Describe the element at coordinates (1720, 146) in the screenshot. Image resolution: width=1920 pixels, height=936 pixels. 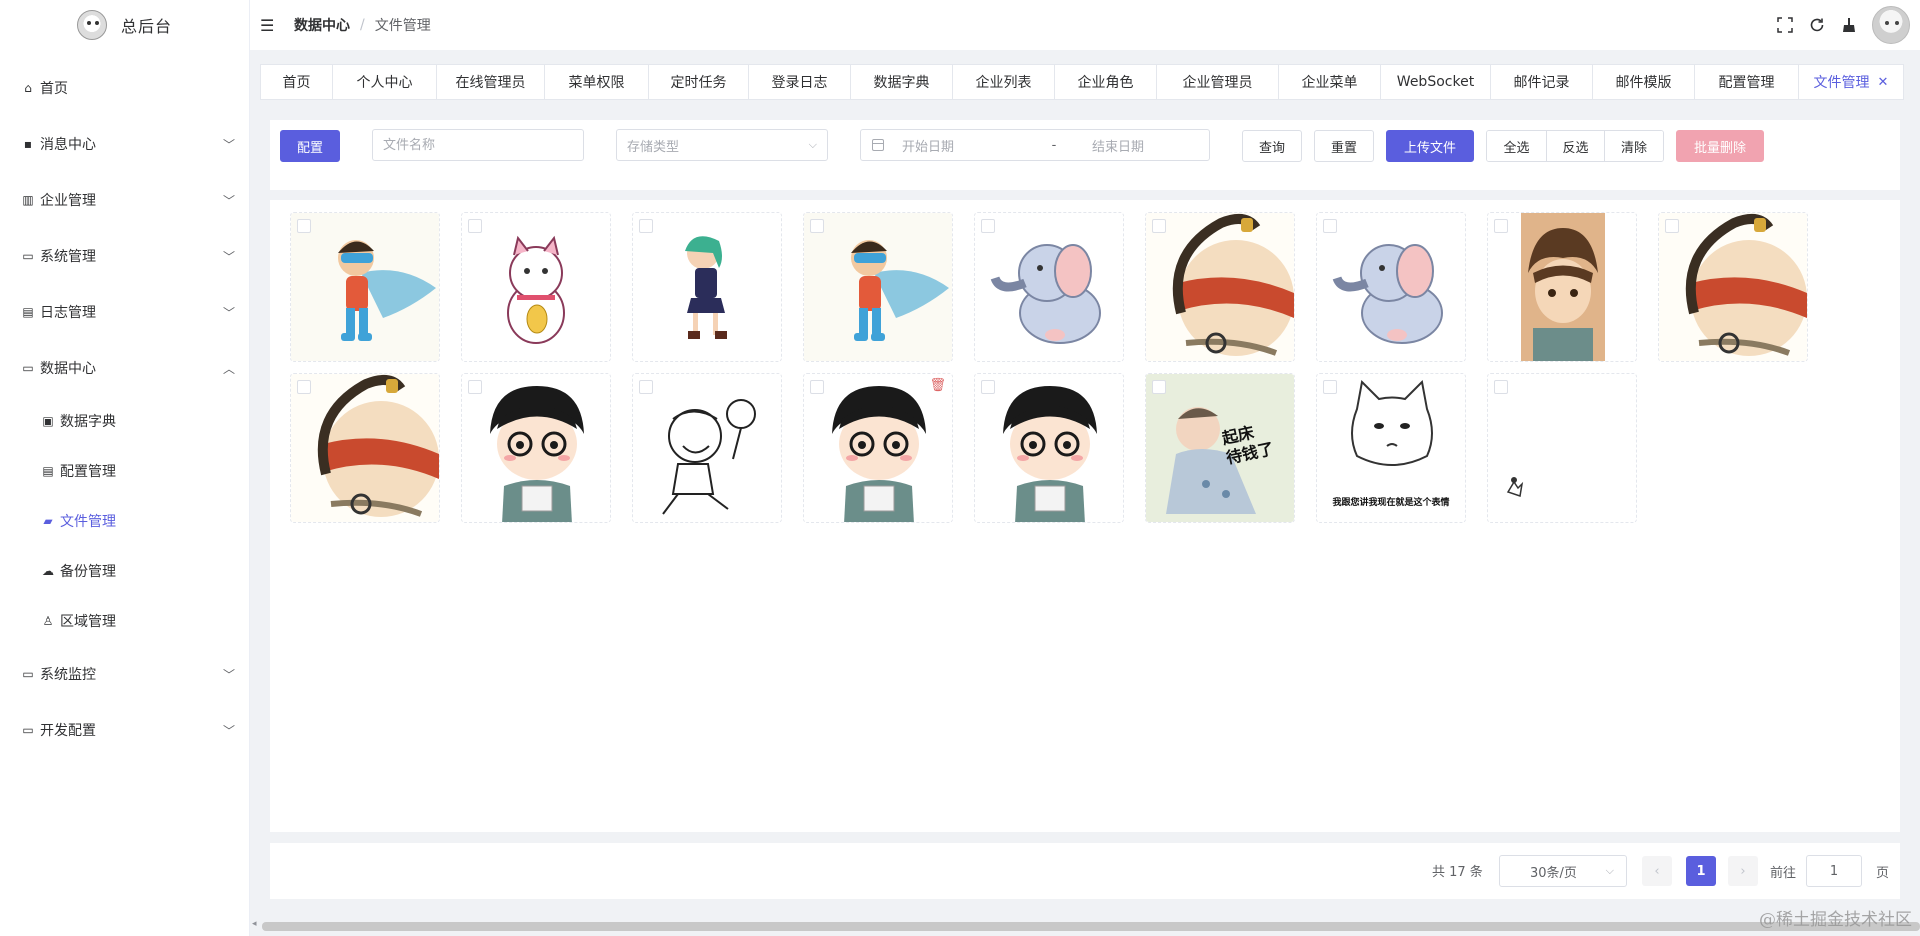
I see `batch-delete-button: 批量删除` at that location.